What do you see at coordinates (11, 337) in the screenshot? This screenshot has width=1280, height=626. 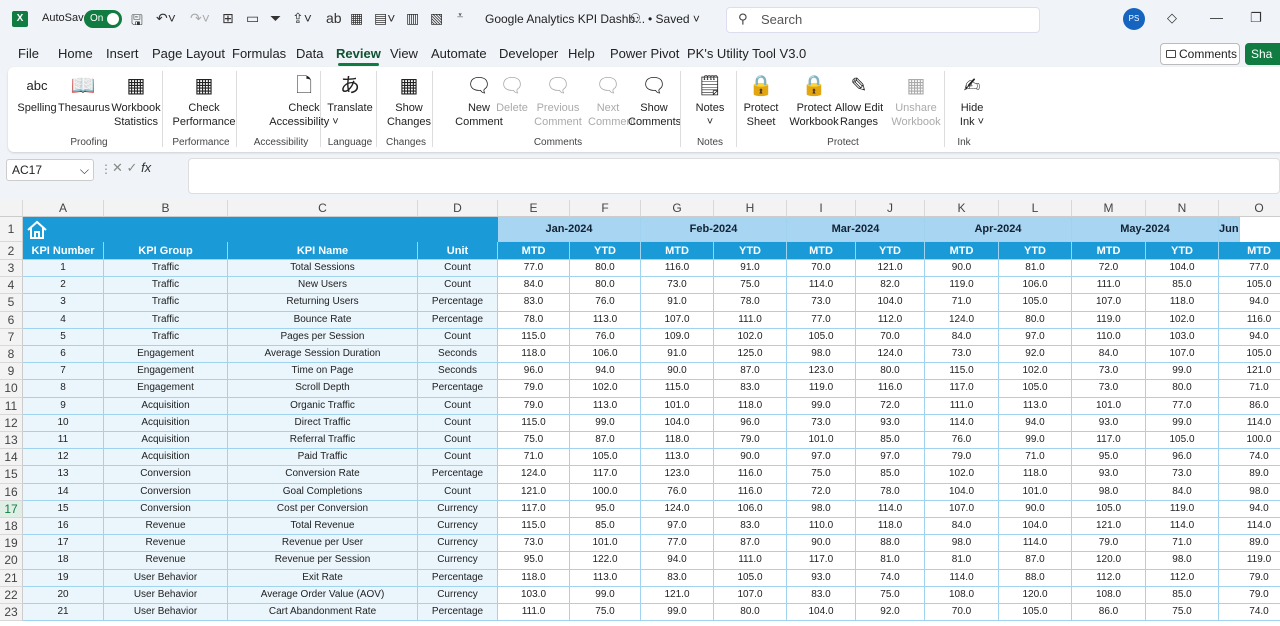 I see `row-header-7: 7` at bounding box center [11, 337].